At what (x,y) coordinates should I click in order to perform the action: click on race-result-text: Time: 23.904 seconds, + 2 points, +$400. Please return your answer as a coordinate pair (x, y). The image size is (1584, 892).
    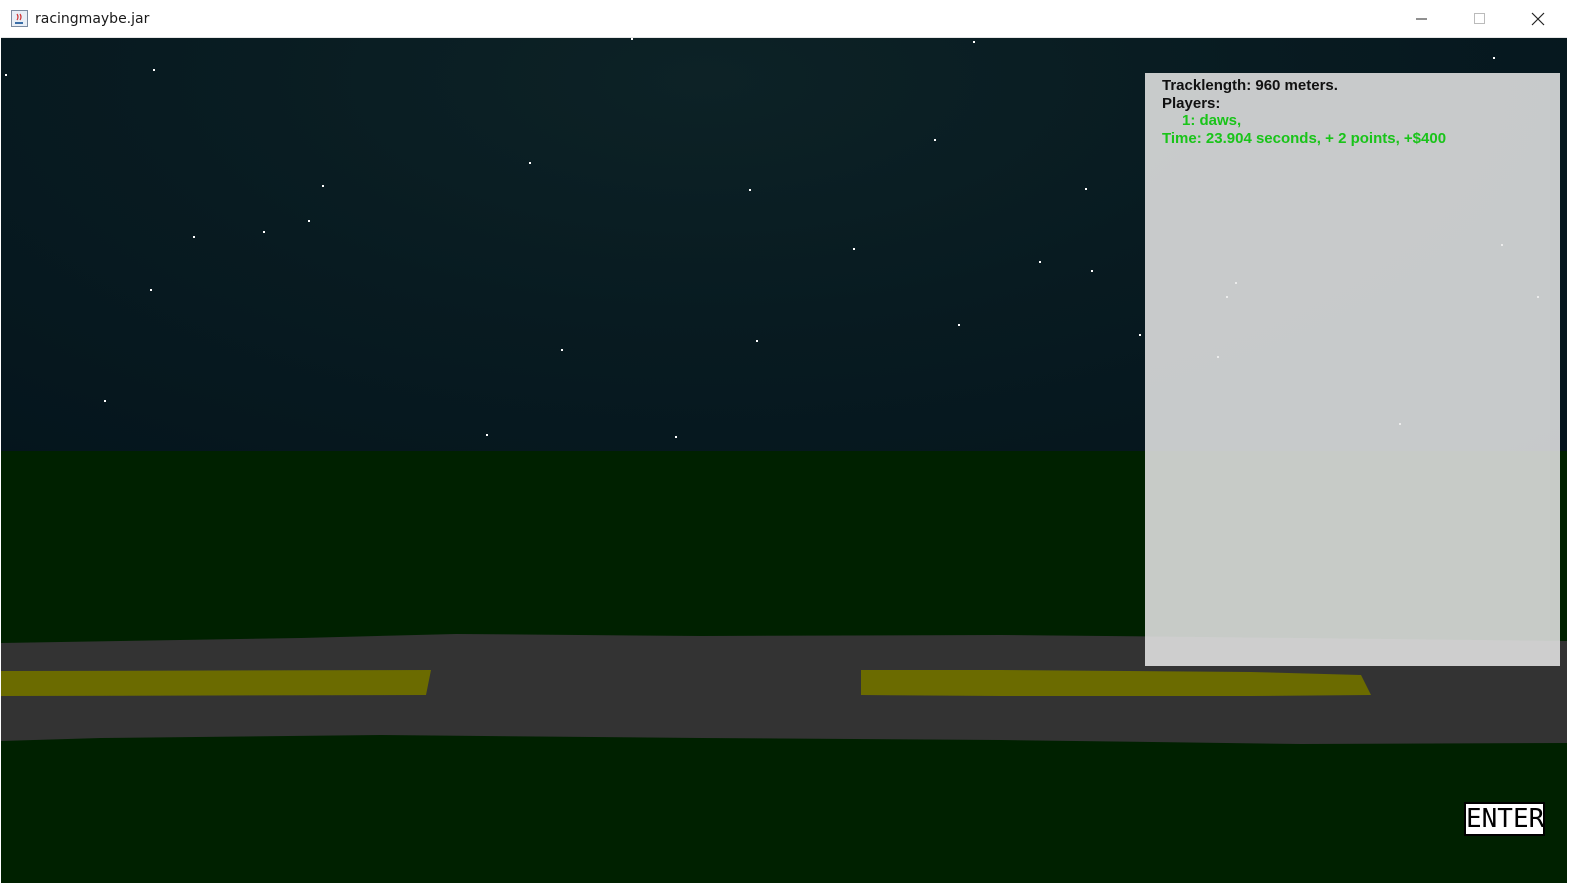
    Looking at the image, I should click on (1304, 138).